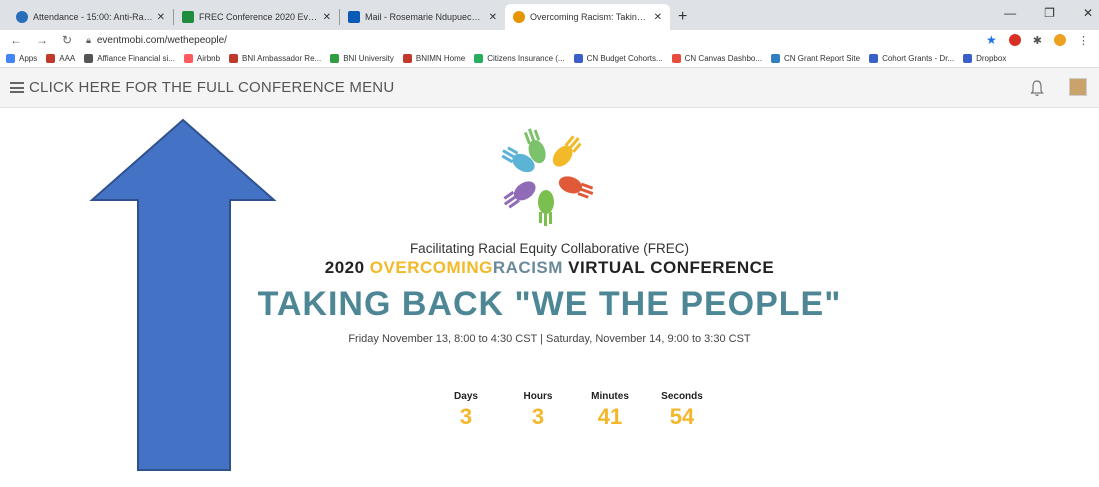 This screenshot has height=487, width=1099. I want to click on more-menu-icon: ⋮, so click(1083, 40).